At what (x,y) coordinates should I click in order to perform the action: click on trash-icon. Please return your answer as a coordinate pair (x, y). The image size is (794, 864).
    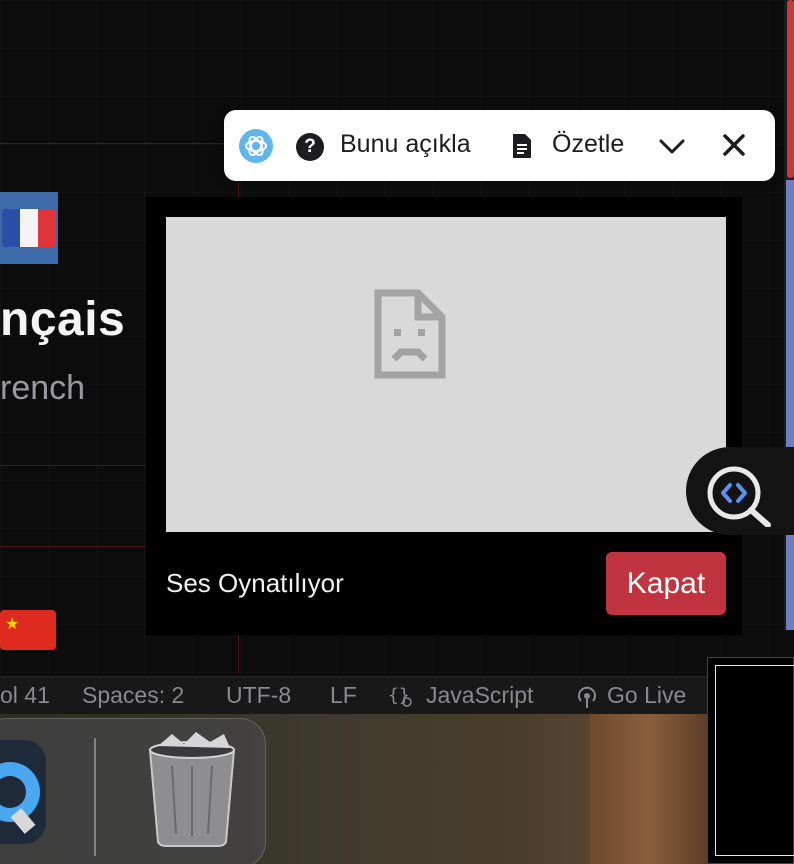
    Looking at the image, I should click on (192, 789).